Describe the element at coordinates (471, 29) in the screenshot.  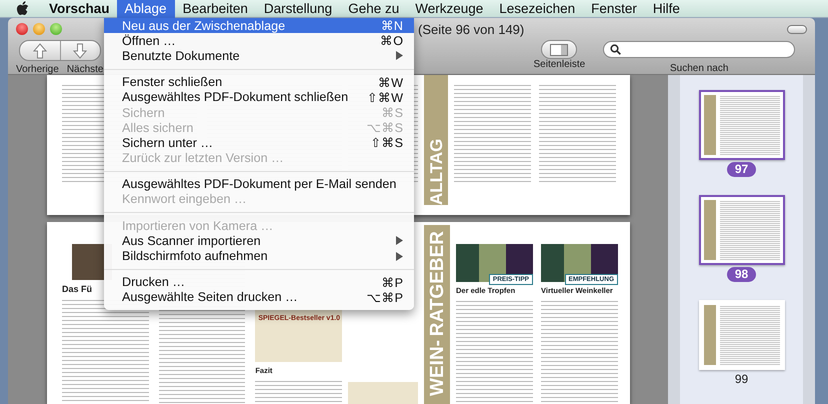
I see `window-title: (Seite 96 von 149)` at that location.